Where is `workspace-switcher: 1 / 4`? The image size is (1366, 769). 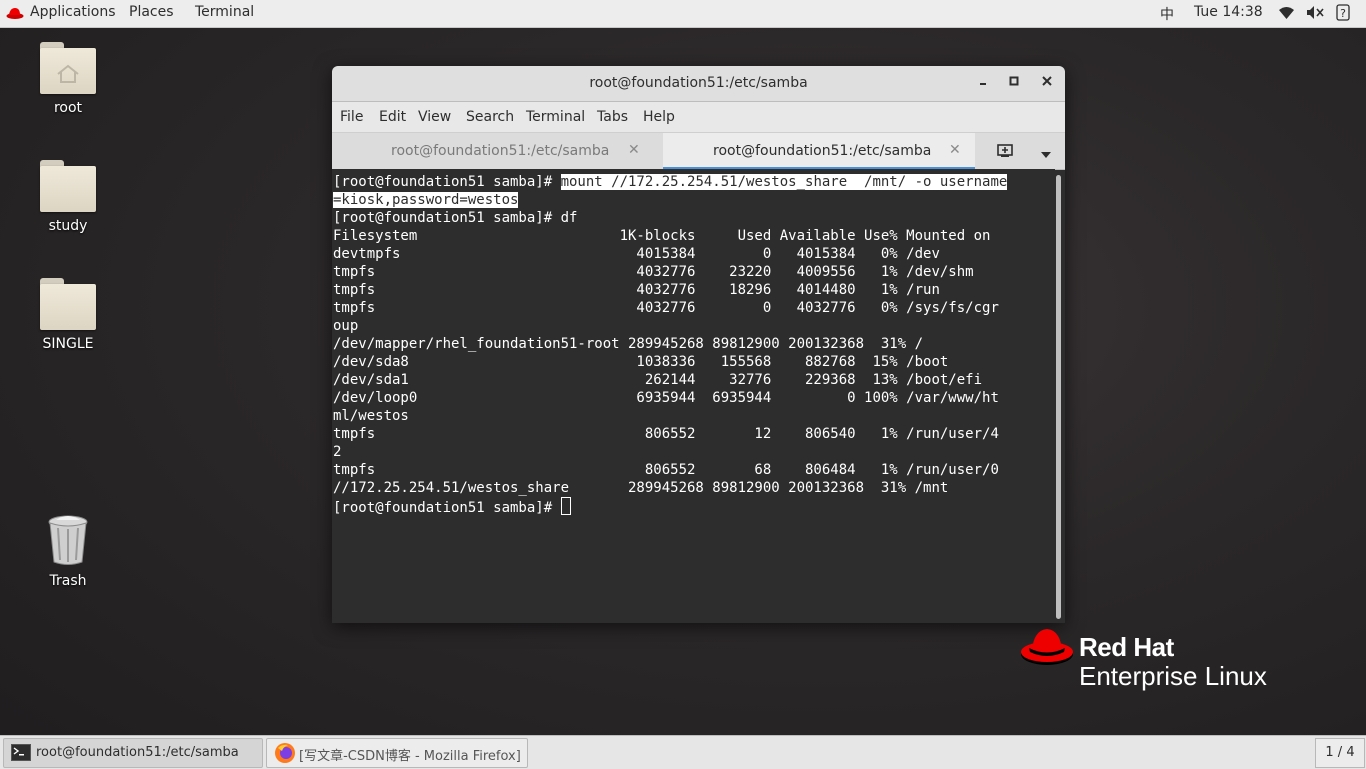 workspace-switcher: 1 / 4 is located at coordinates (1340, 753).